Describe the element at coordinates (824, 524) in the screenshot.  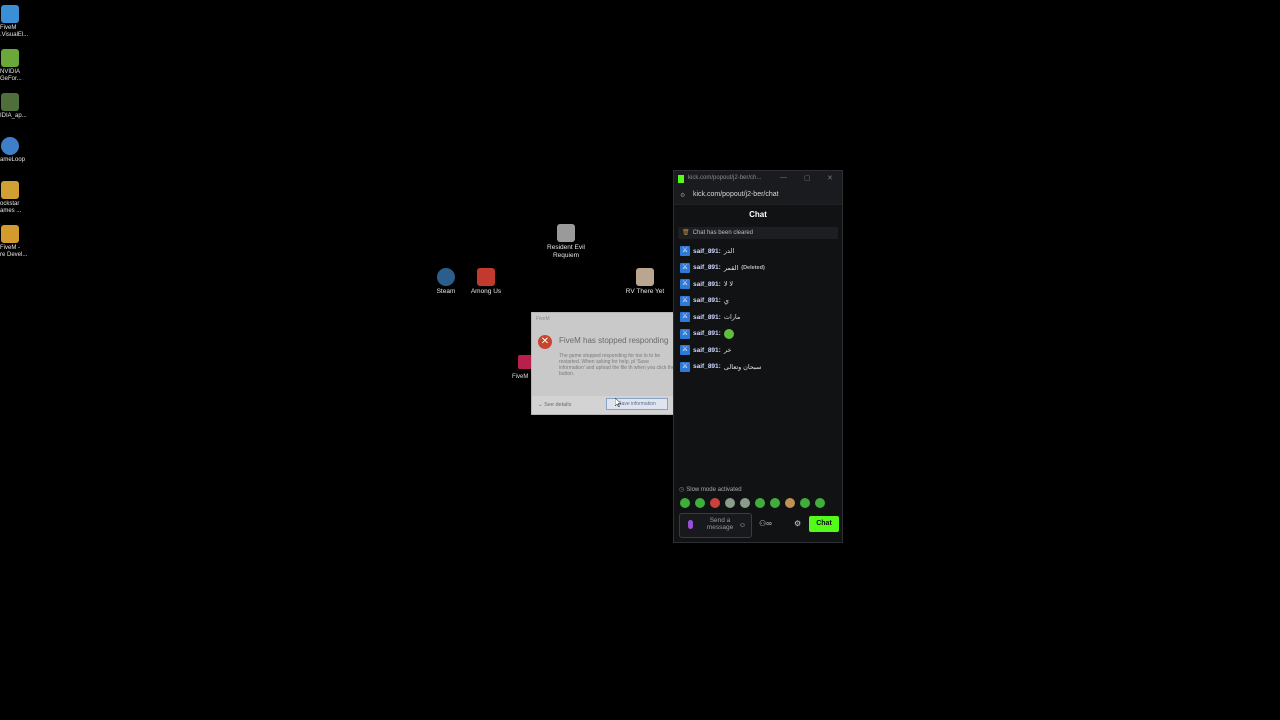
I see `send-chat-button: Chat` at that location.